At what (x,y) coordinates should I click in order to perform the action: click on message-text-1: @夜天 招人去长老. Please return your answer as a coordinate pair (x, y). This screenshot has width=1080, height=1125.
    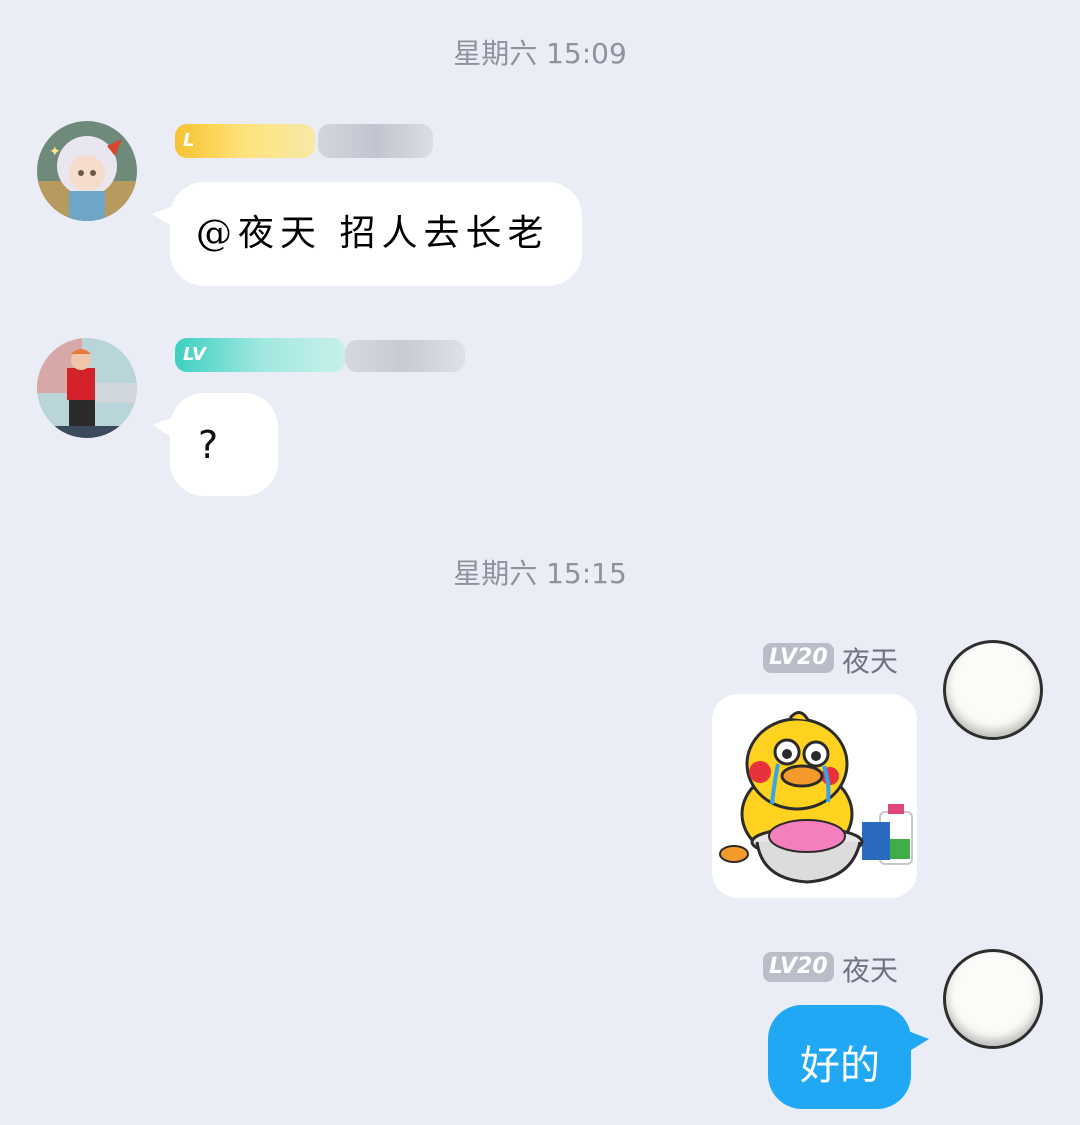
    Looking at the image, I should click on (373, 233).